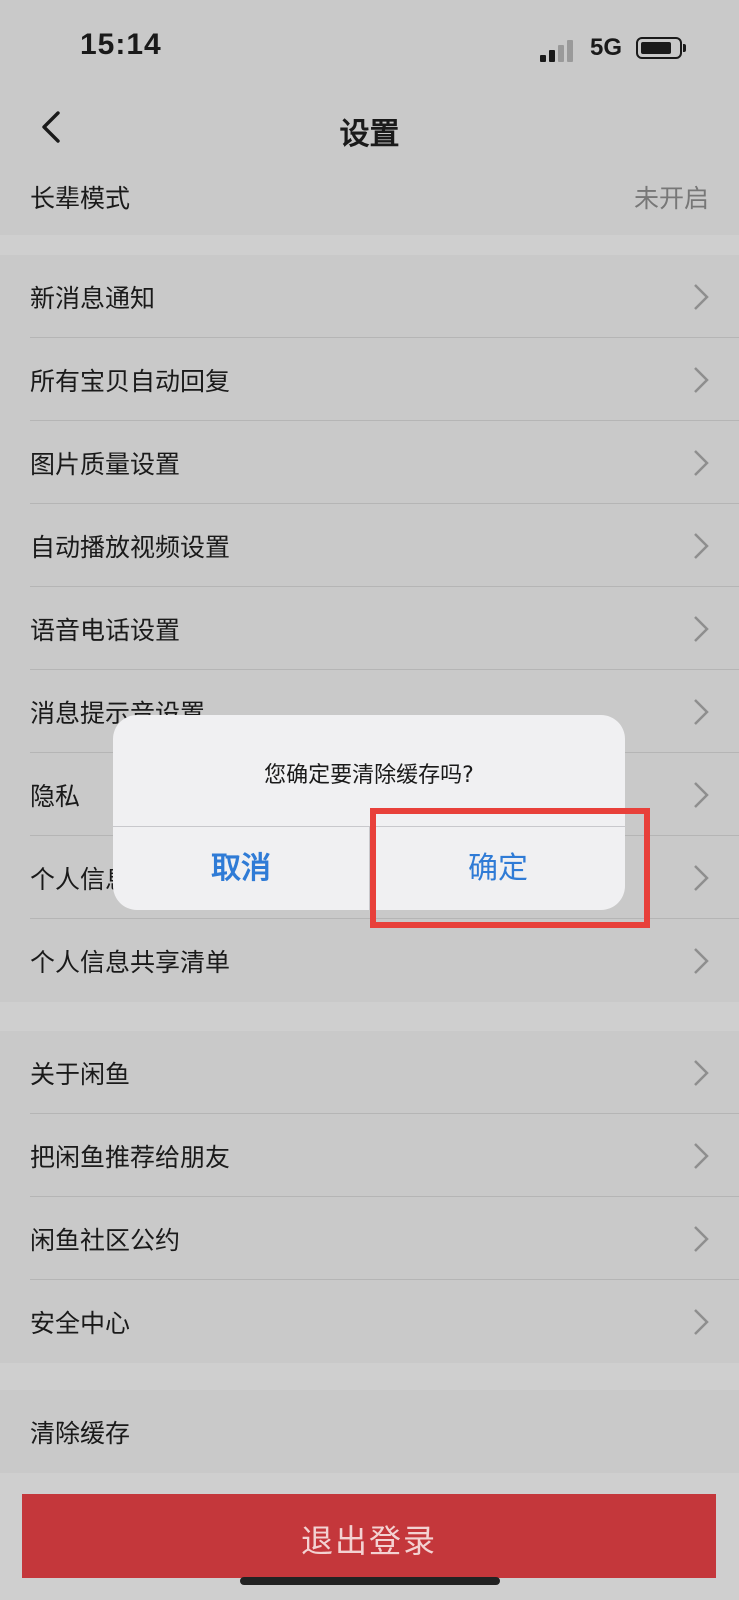  What do you see at coordinates (671, 198) in the screenshot?
I see `row-value: 未开启` at bounding box center [671, 198].